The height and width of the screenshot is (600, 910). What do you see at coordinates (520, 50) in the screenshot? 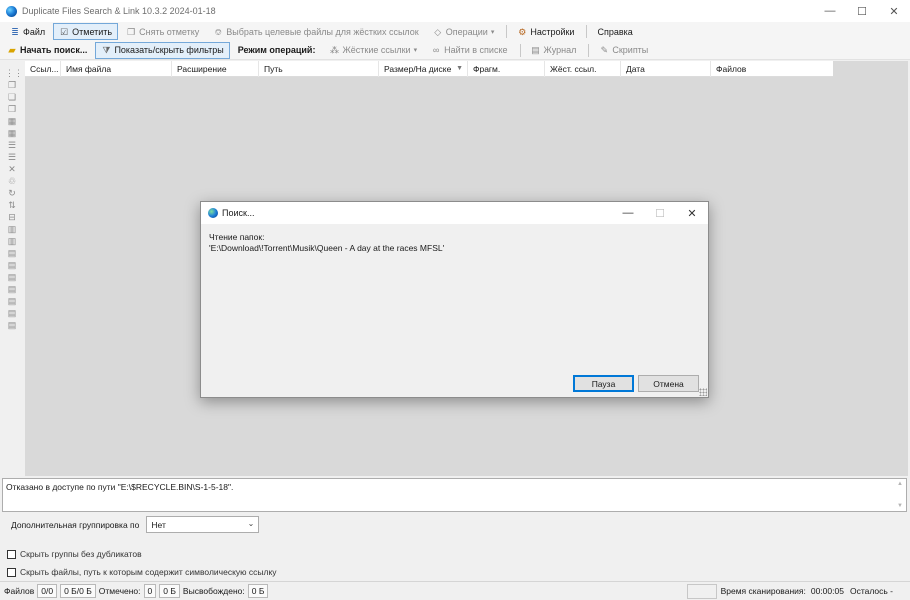
I see `toolbar-separator` at bounding box center [520, 50].